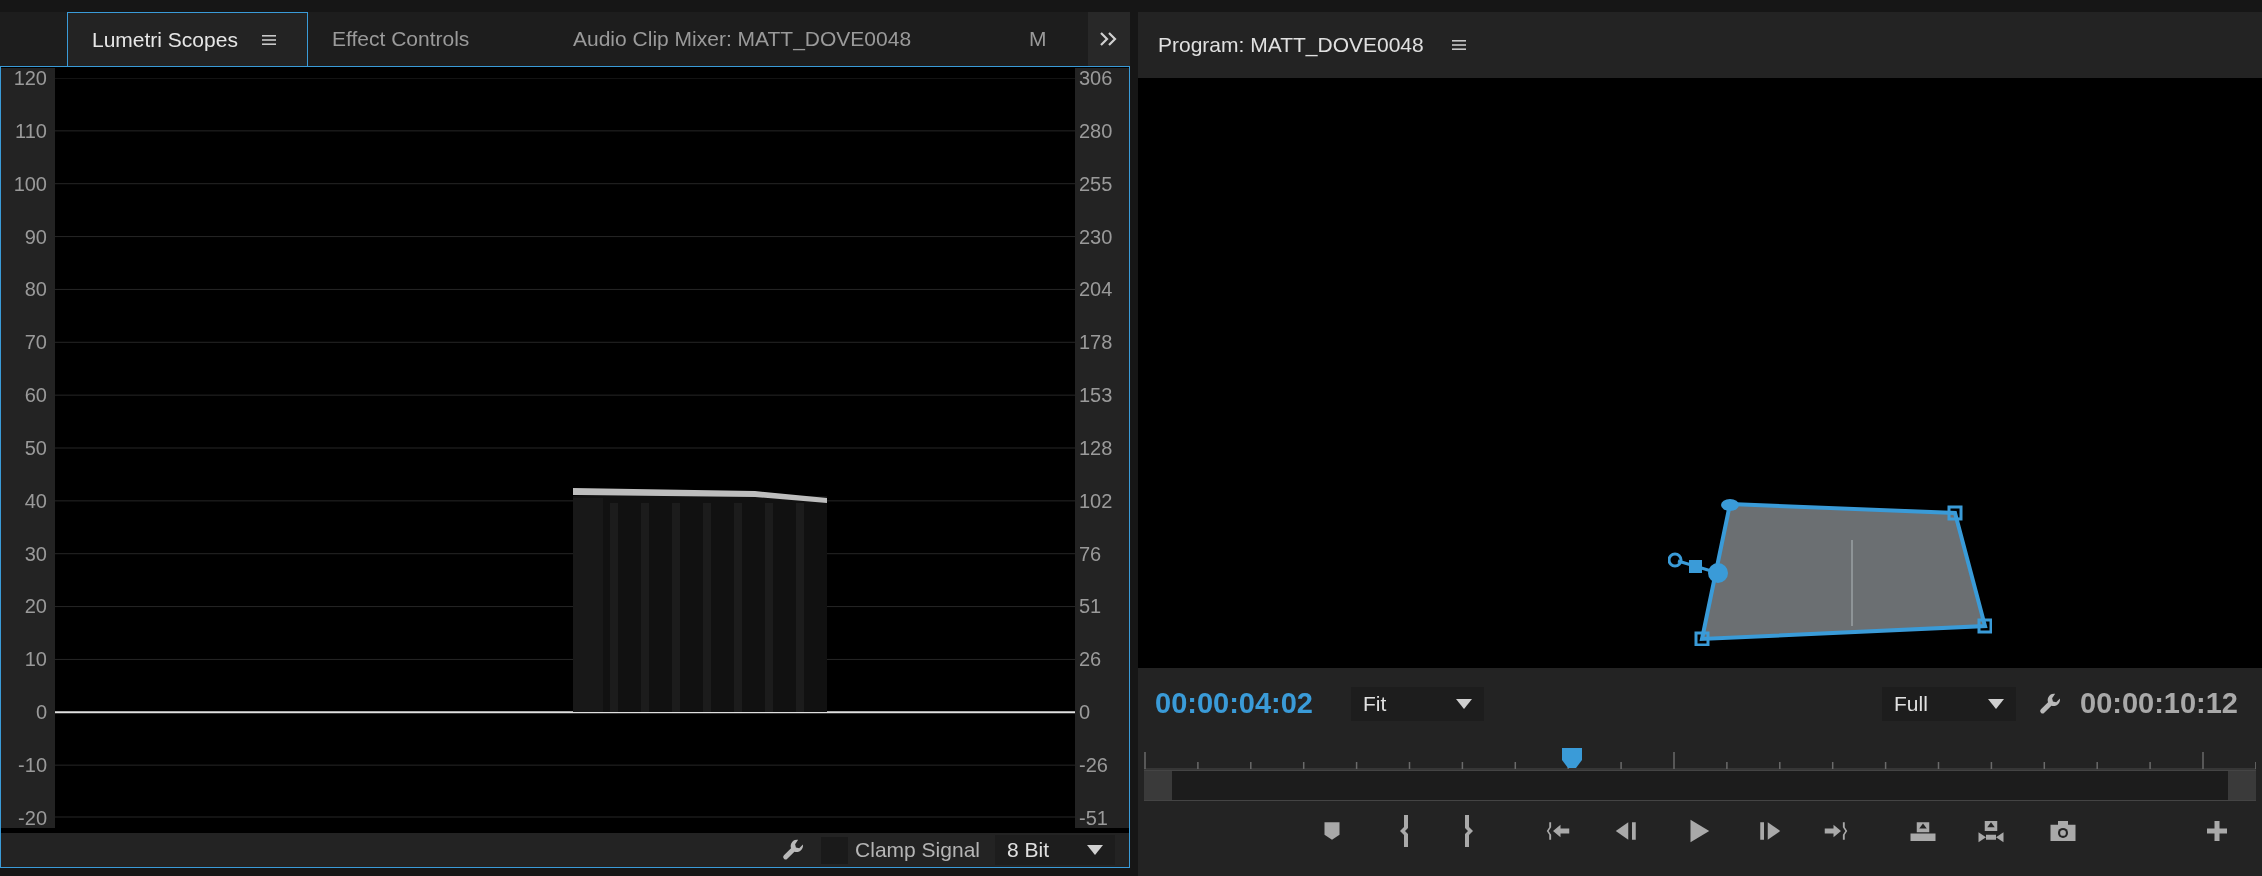 This screenshot has width=2262, height=876. Describe the element at coordinates (1096, 447) in the screenshot. I see `scale-label: 128` at that location.